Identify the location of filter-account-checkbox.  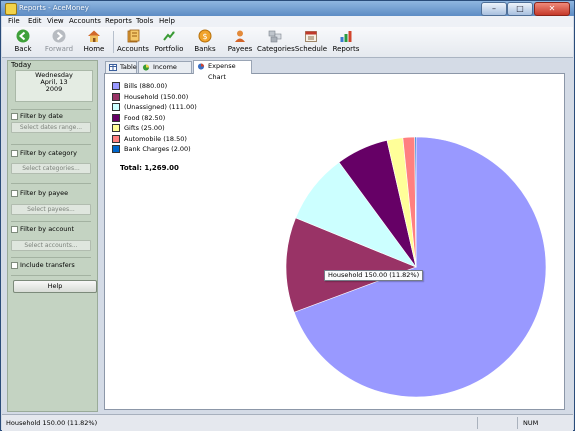
(14, 229).